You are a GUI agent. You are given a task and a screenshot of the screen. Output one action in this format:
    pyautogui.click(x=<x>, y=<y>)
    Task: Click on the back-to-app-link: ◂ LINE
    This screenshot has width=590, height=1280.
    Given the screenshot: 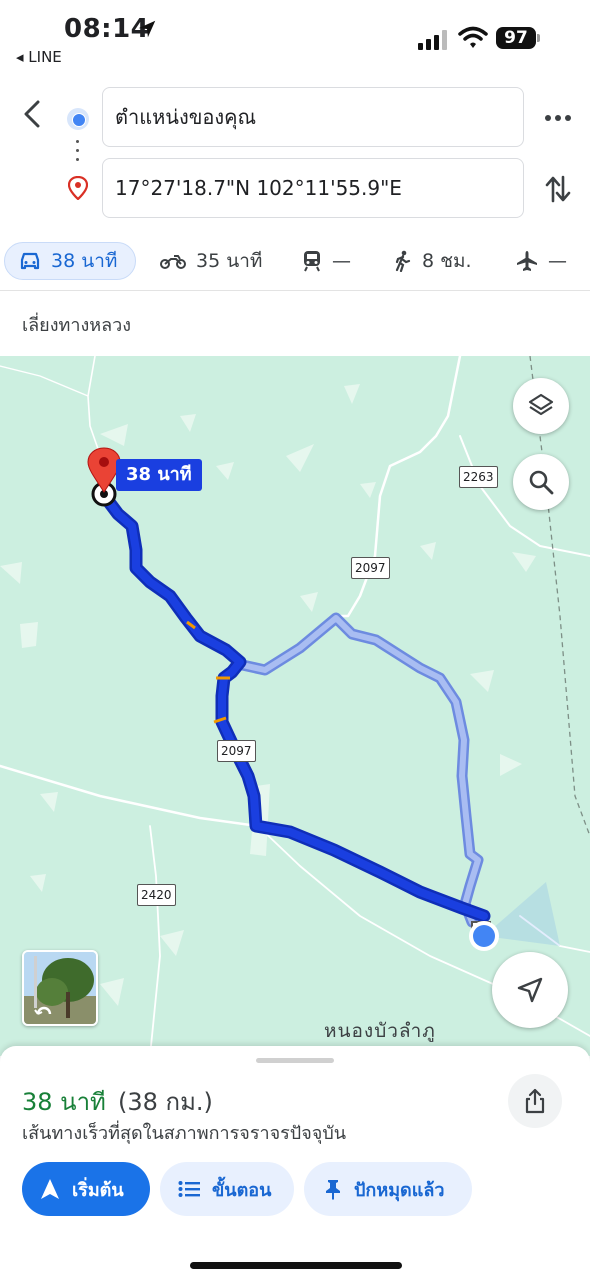 What is the action you would take?
    pyautogui.click(x=39, y=57)
    